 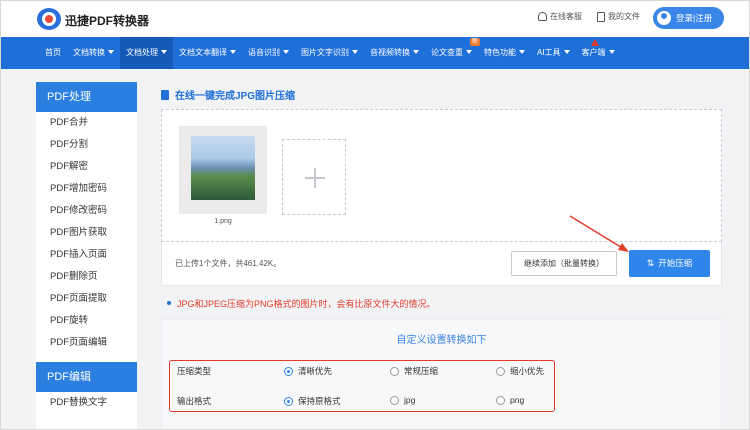 What do you see at coordinates (375, 19) in the screenshot?
I see `header: 迅捷PDF转换器 在线客服 我的文件 登录|注册` at bounding box center [375, 19].